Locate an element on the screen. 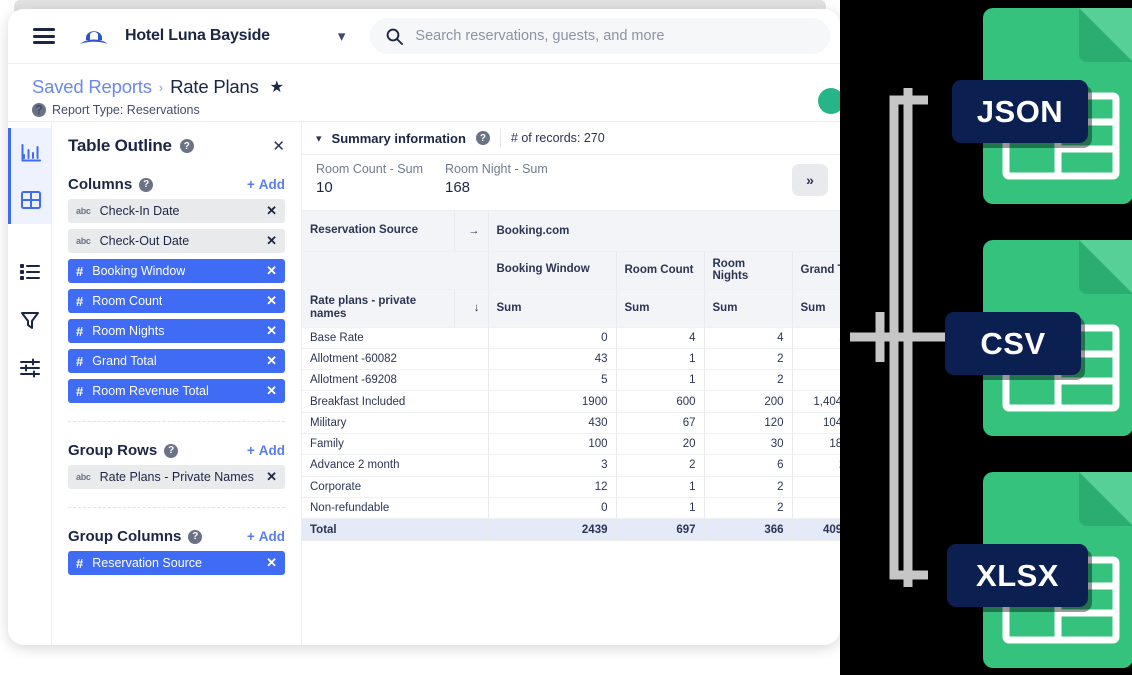 Image resolution: width=1132 pixels, height=675 pixels. chip-label: Room Revenue Total is located at coordinates (150, 391).